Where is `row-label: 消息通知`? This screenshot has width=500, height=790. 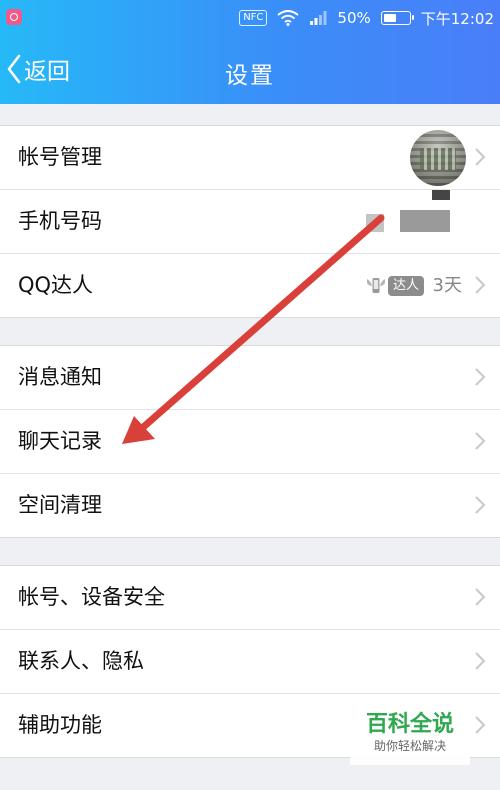 row-label: 消息通知 is located at coordinates (60, 377).